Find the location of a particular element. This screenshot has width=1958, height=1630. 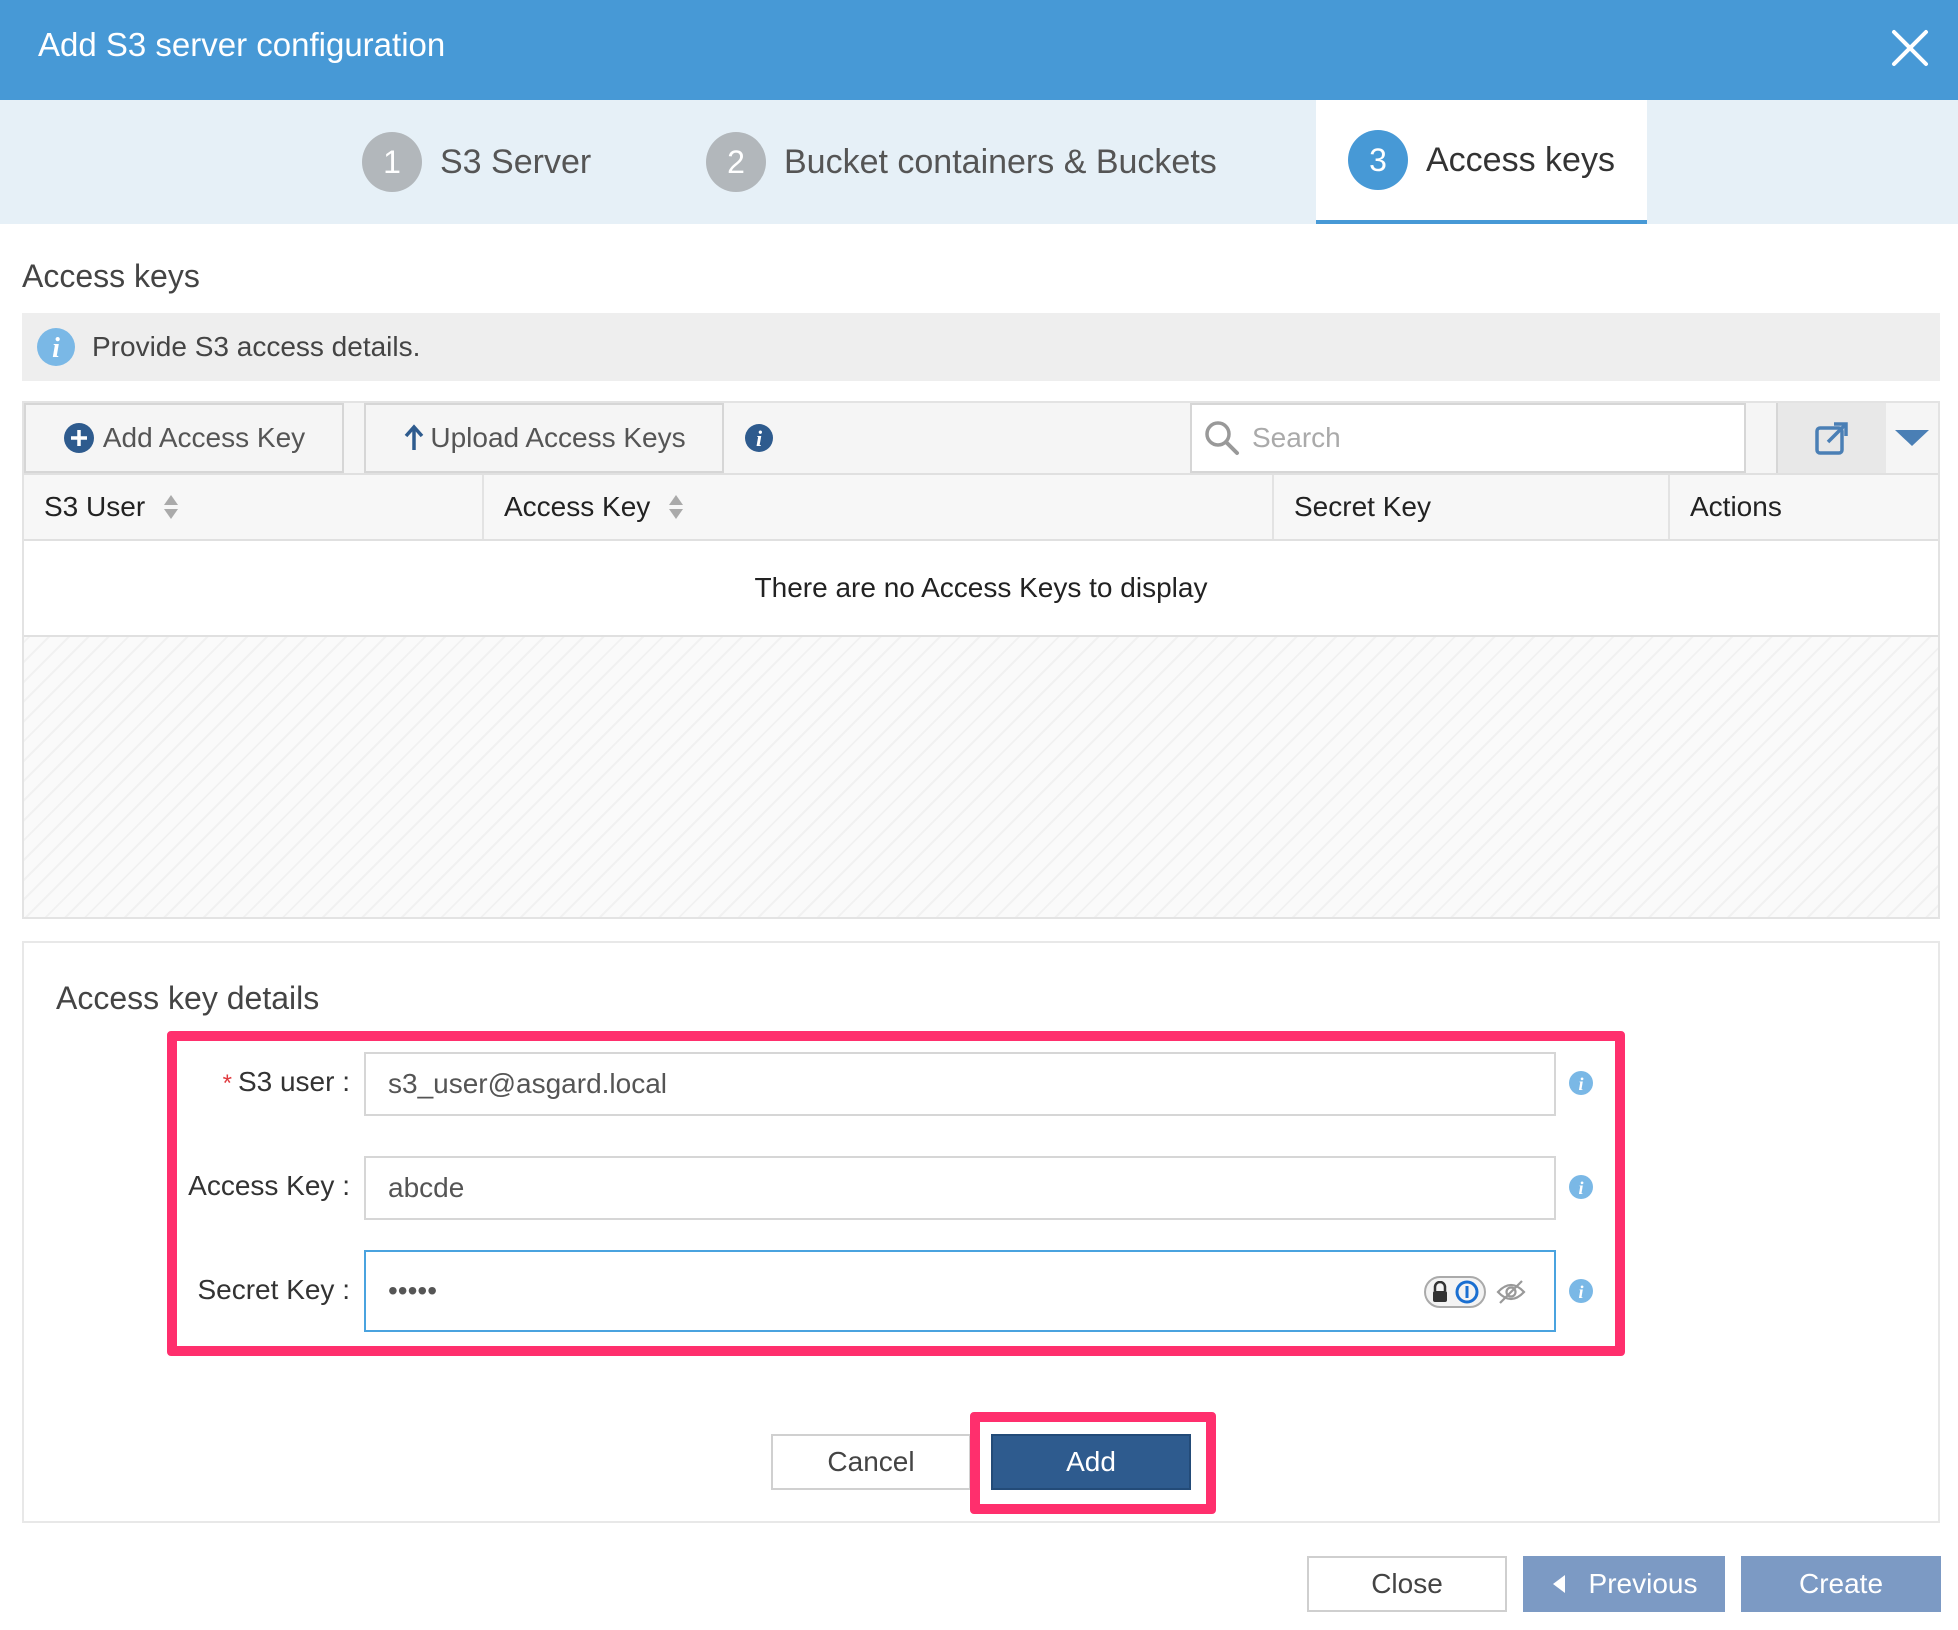

step-label: Bucket containers & Buckets is located at coordinates (1000, 161).